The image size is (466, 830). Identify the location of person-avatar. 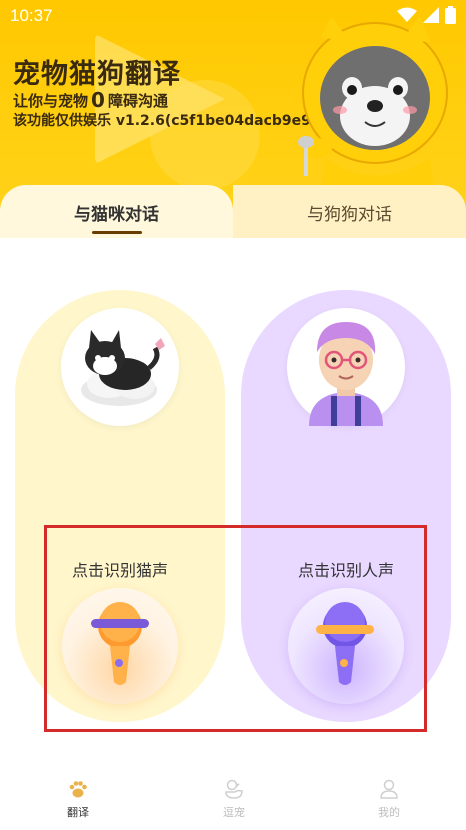
(346, 367).